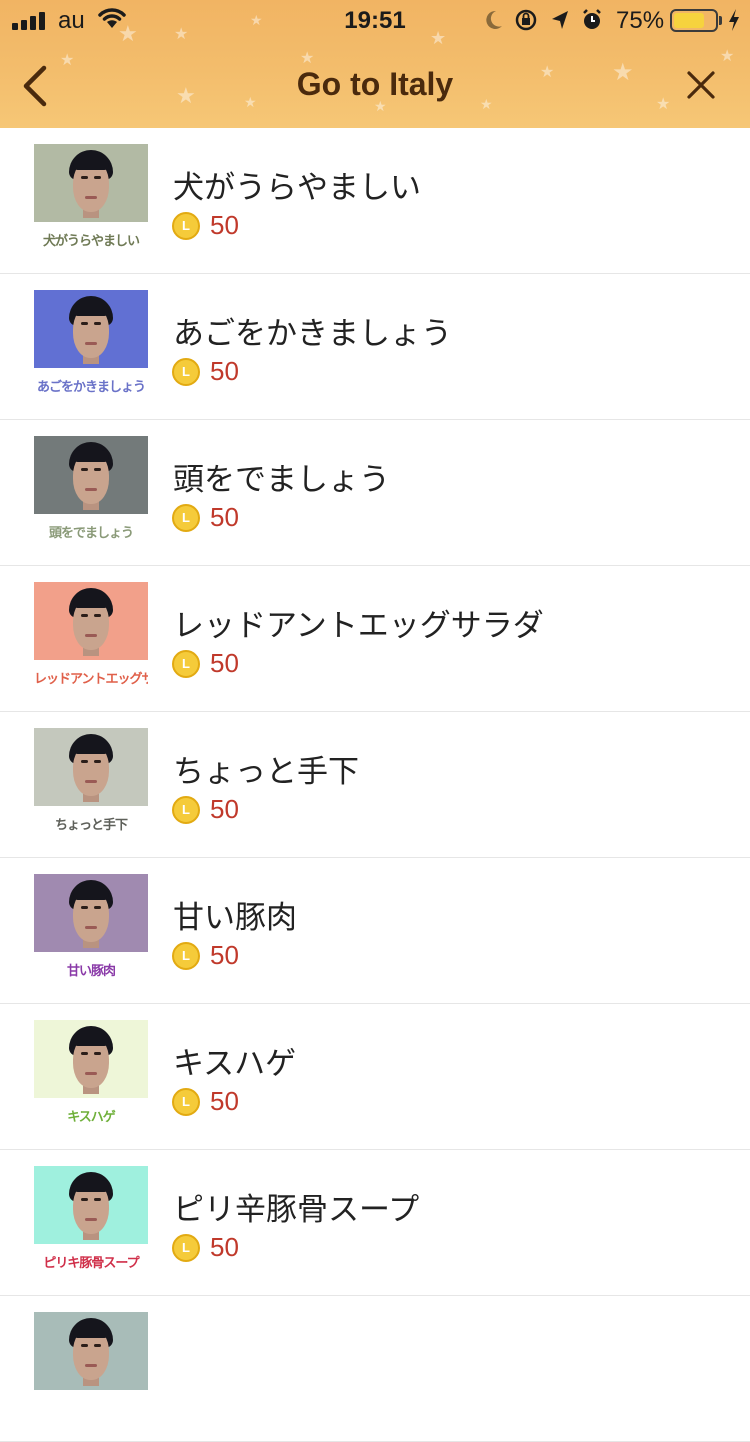 This screenshot has height=1442, width=750. Describe the element at coordinates (358, 626) in the screenshot. I see `item-name: レッドアントエッグサラダ` at that location.